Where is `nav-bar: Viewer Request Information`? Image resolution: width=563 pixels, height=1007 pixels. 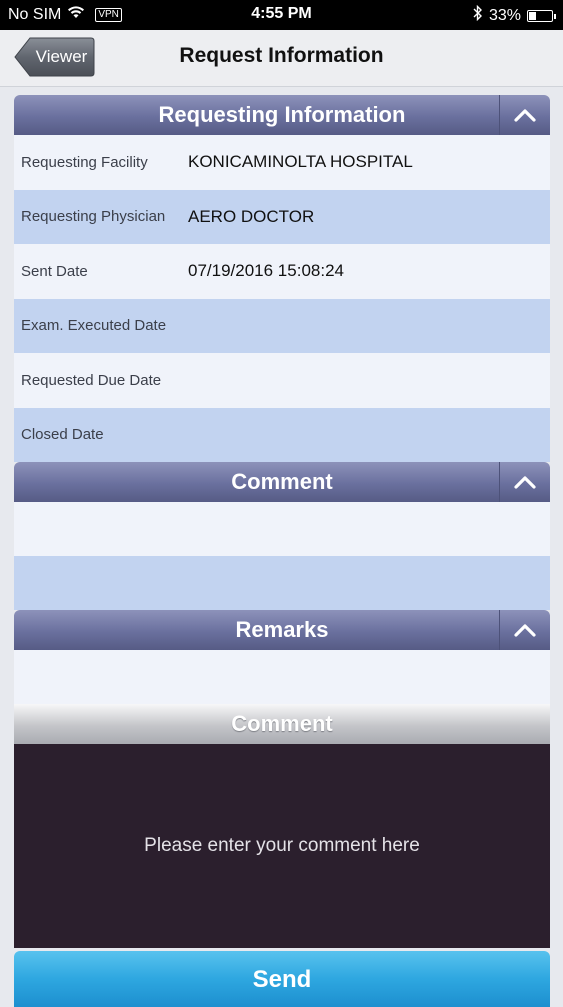
nav-bar: Viewer Request Information is located at coordinates (281, 58).